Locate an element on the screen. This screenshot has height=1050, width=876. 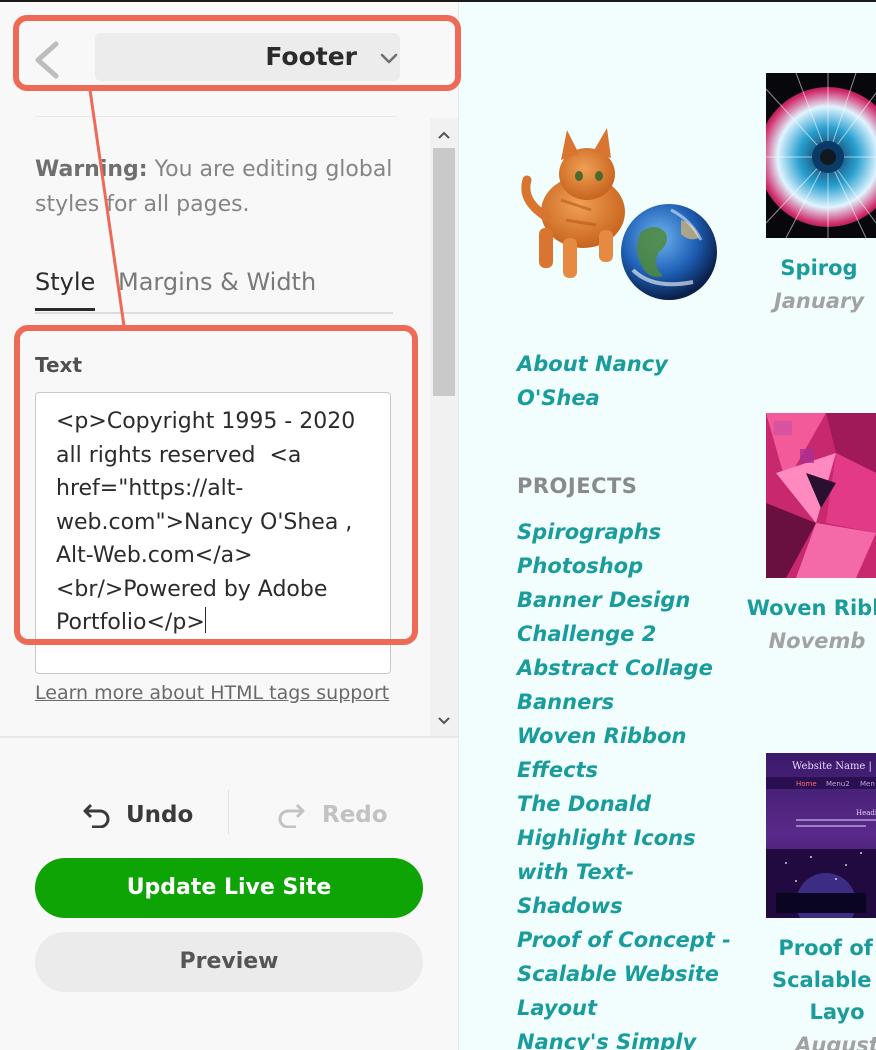
preview-button: Preview is located at coordinates (229, 962).